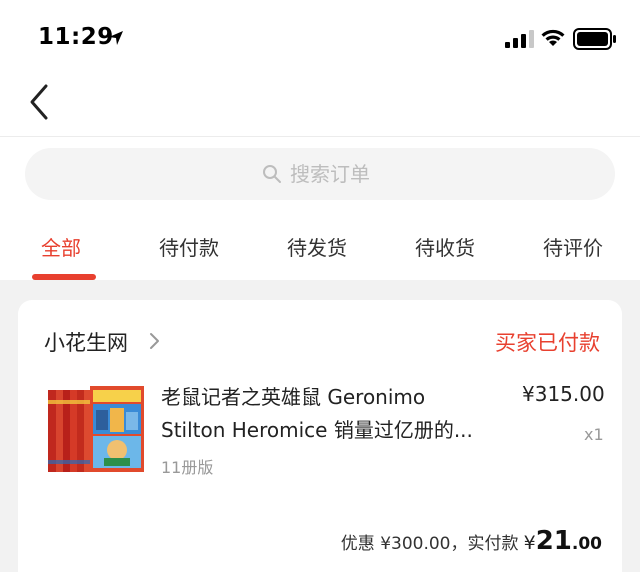  Describe the element at coordinates (61, 246) in the screenshot. I see `tab-all: 全部` at that location.